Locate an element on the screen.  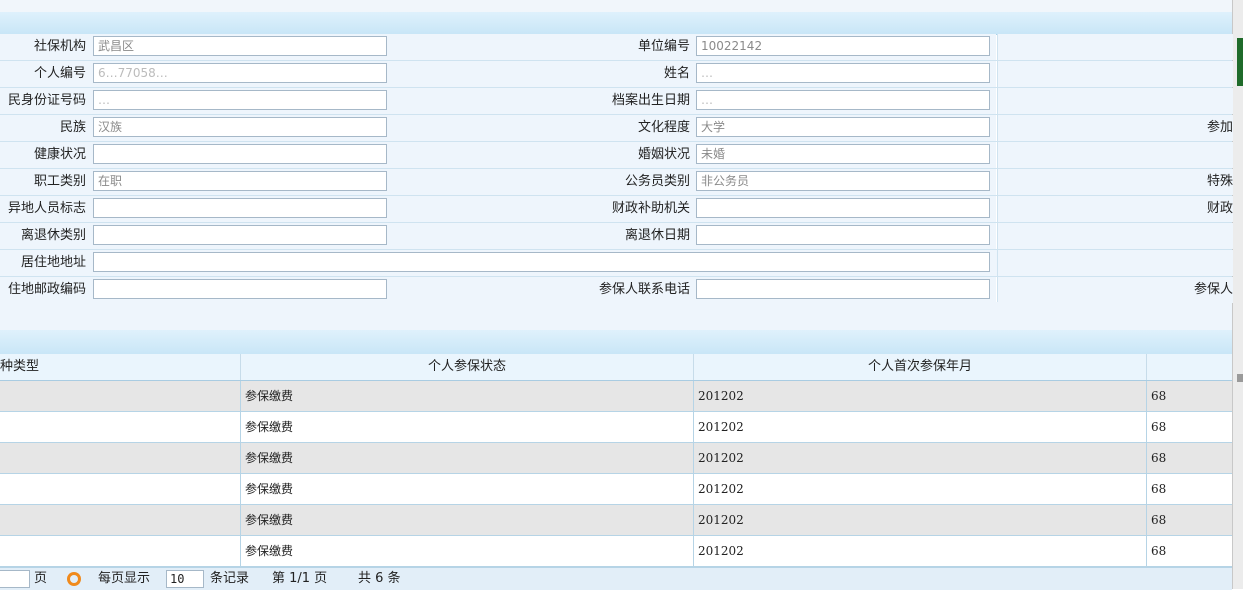
top-band is located at coordinates (616, 6).